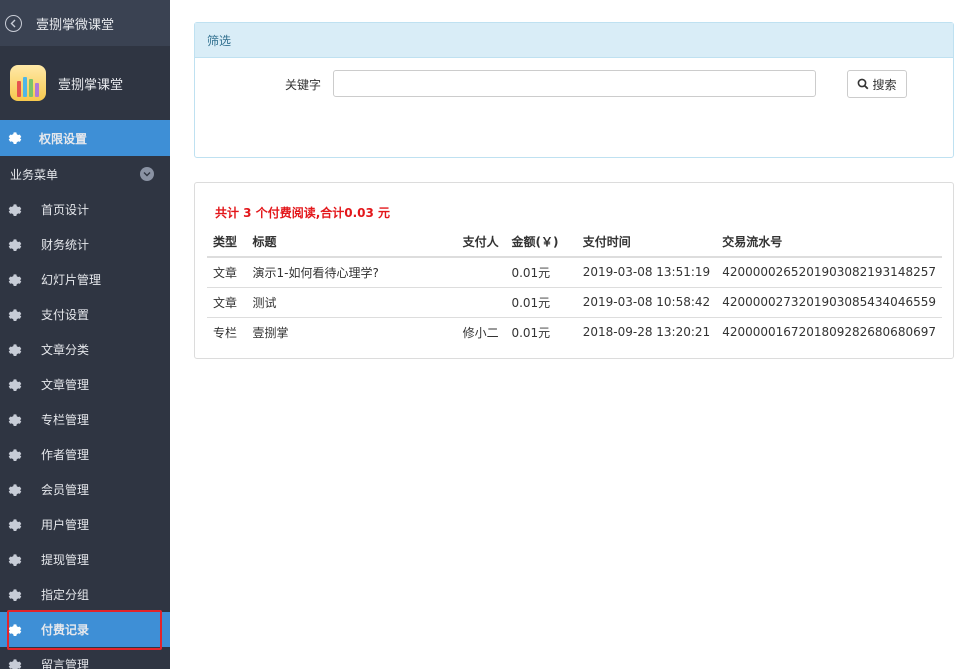 The image size is (954, 669). What do you see at coordinates (65, 595) in the screenshot?
I see `sidebar-item-label: 指定分组` at bounding box center [65, 595].